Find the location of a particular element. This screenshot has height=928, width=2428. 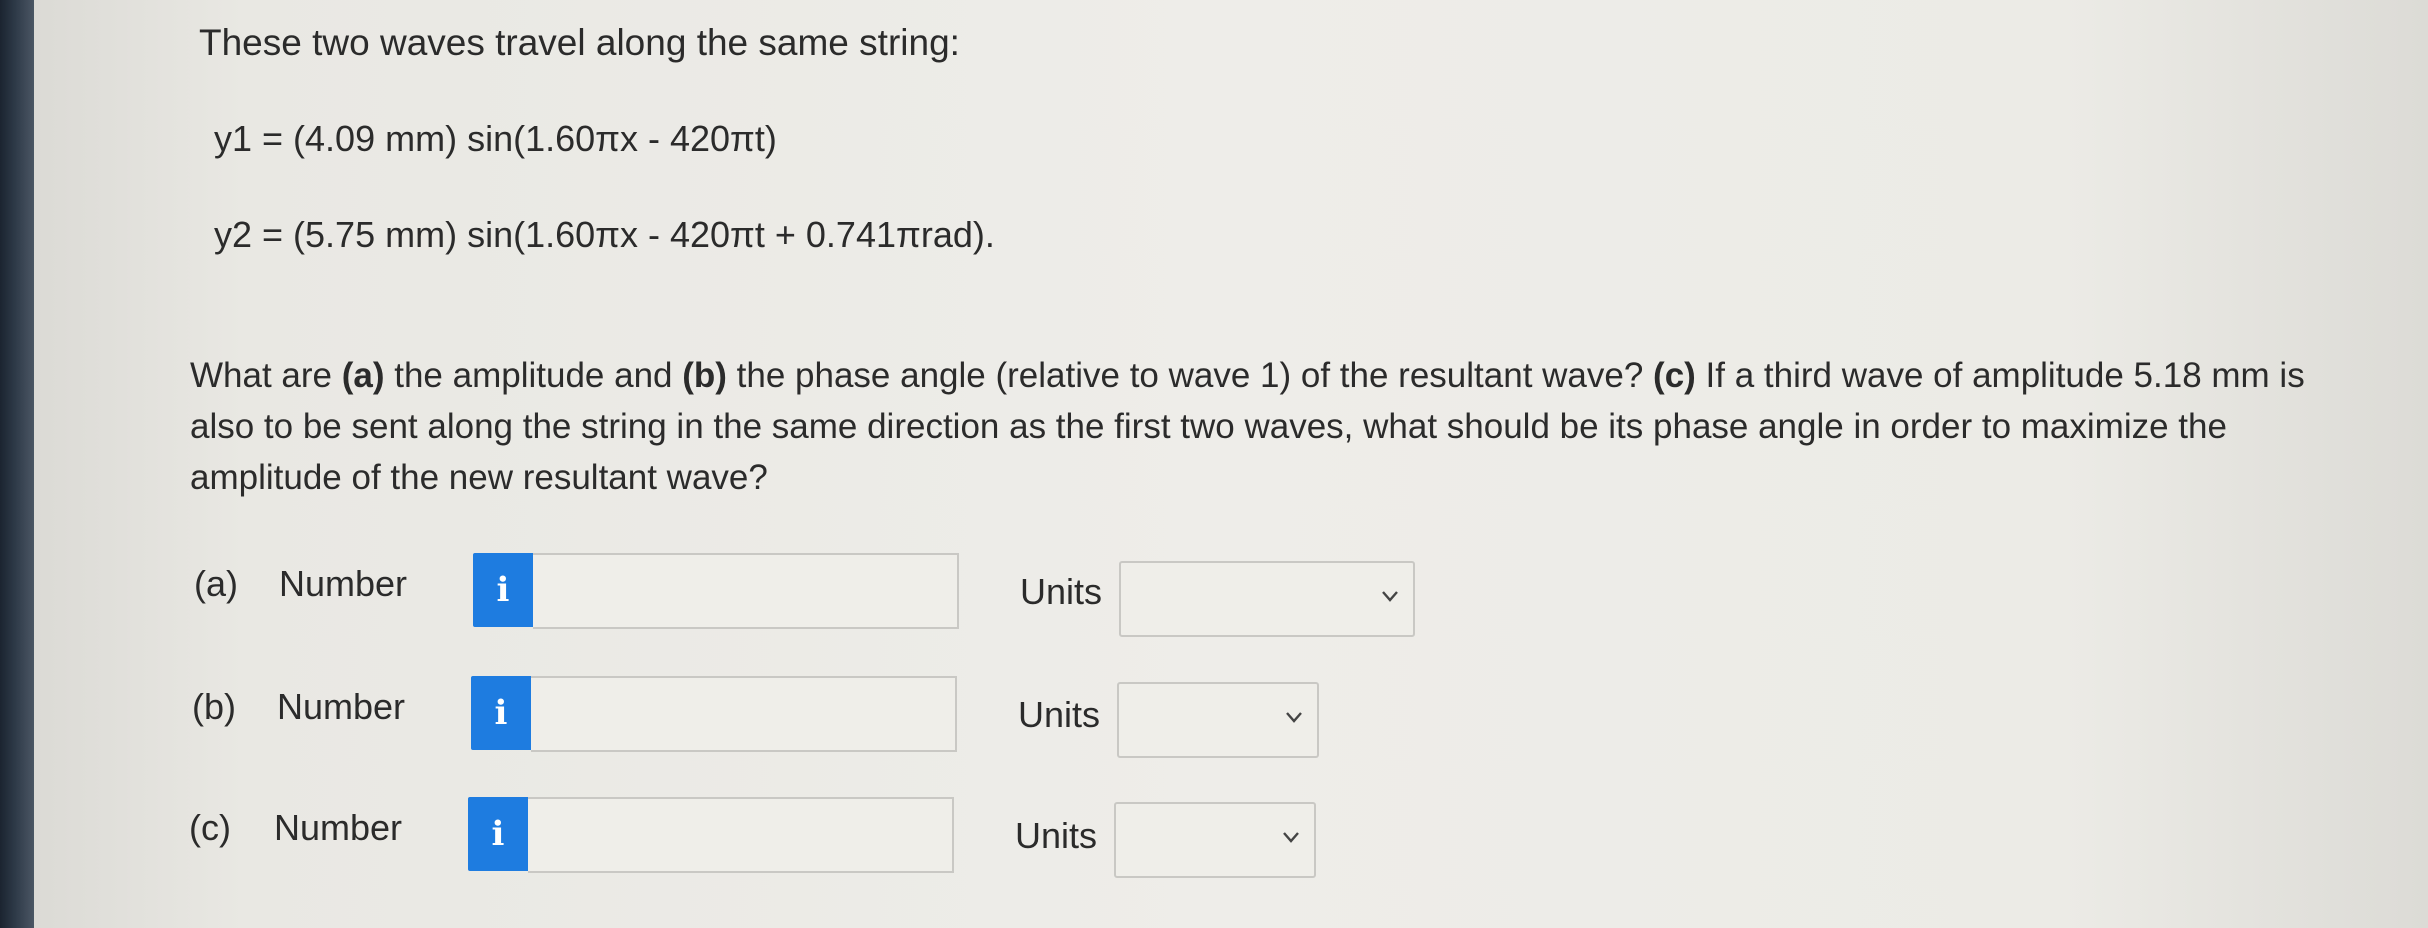

number-input-a is located at coordinates (746, 591).